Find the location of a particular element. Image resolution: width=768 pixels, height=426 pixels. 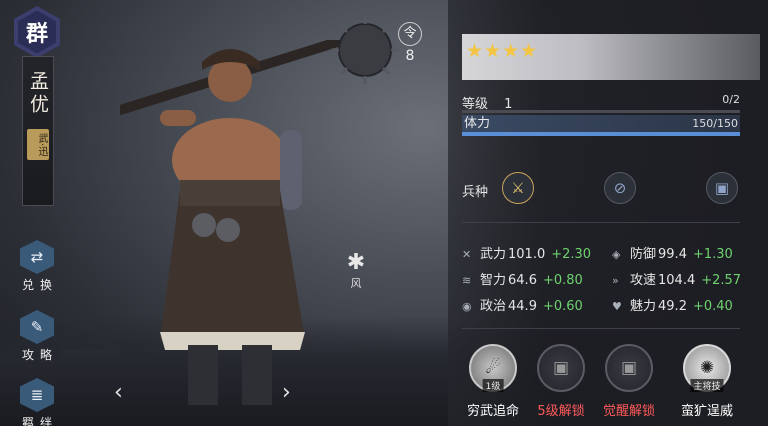

bond-label: 羁绊 is located at coordinates (40, 421).